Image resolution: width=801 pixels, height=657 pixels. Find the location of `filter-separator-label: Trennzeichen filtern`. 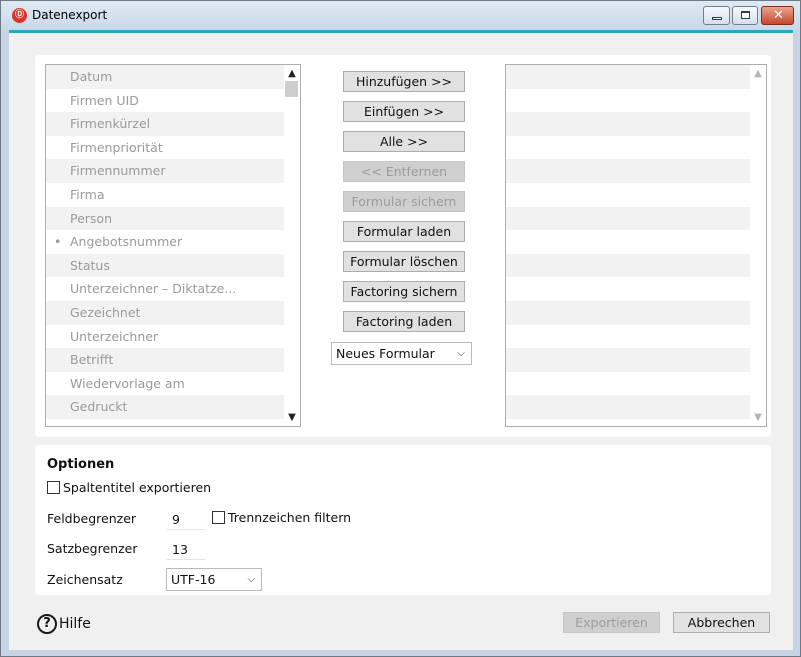

filter-separator-label: Trennzeichen filtern is located at coordinates (289, 517).